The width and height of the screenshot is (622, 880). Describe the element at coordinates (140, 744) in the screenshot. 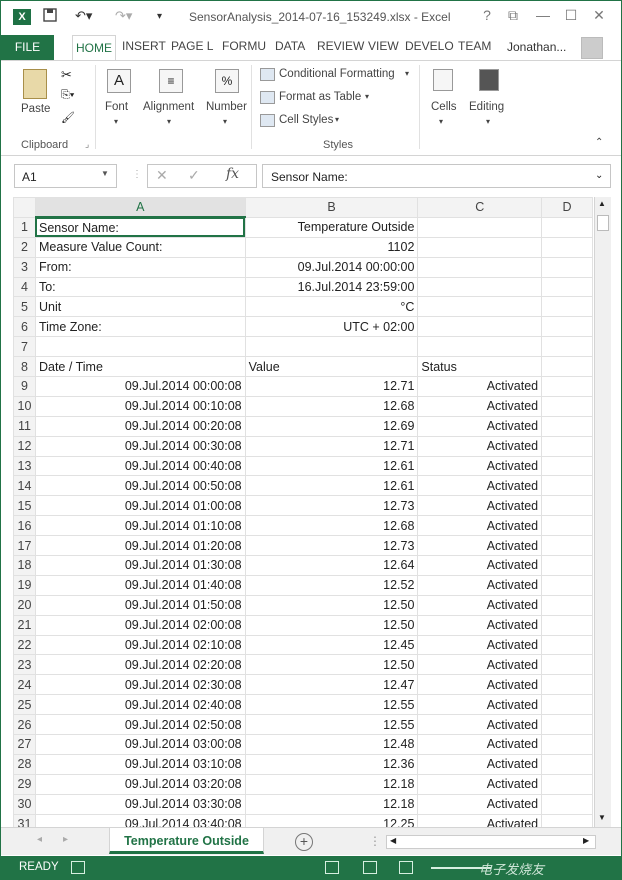

I see `cell-datetime: 09.Jul.2014 03:00:08` at that location.